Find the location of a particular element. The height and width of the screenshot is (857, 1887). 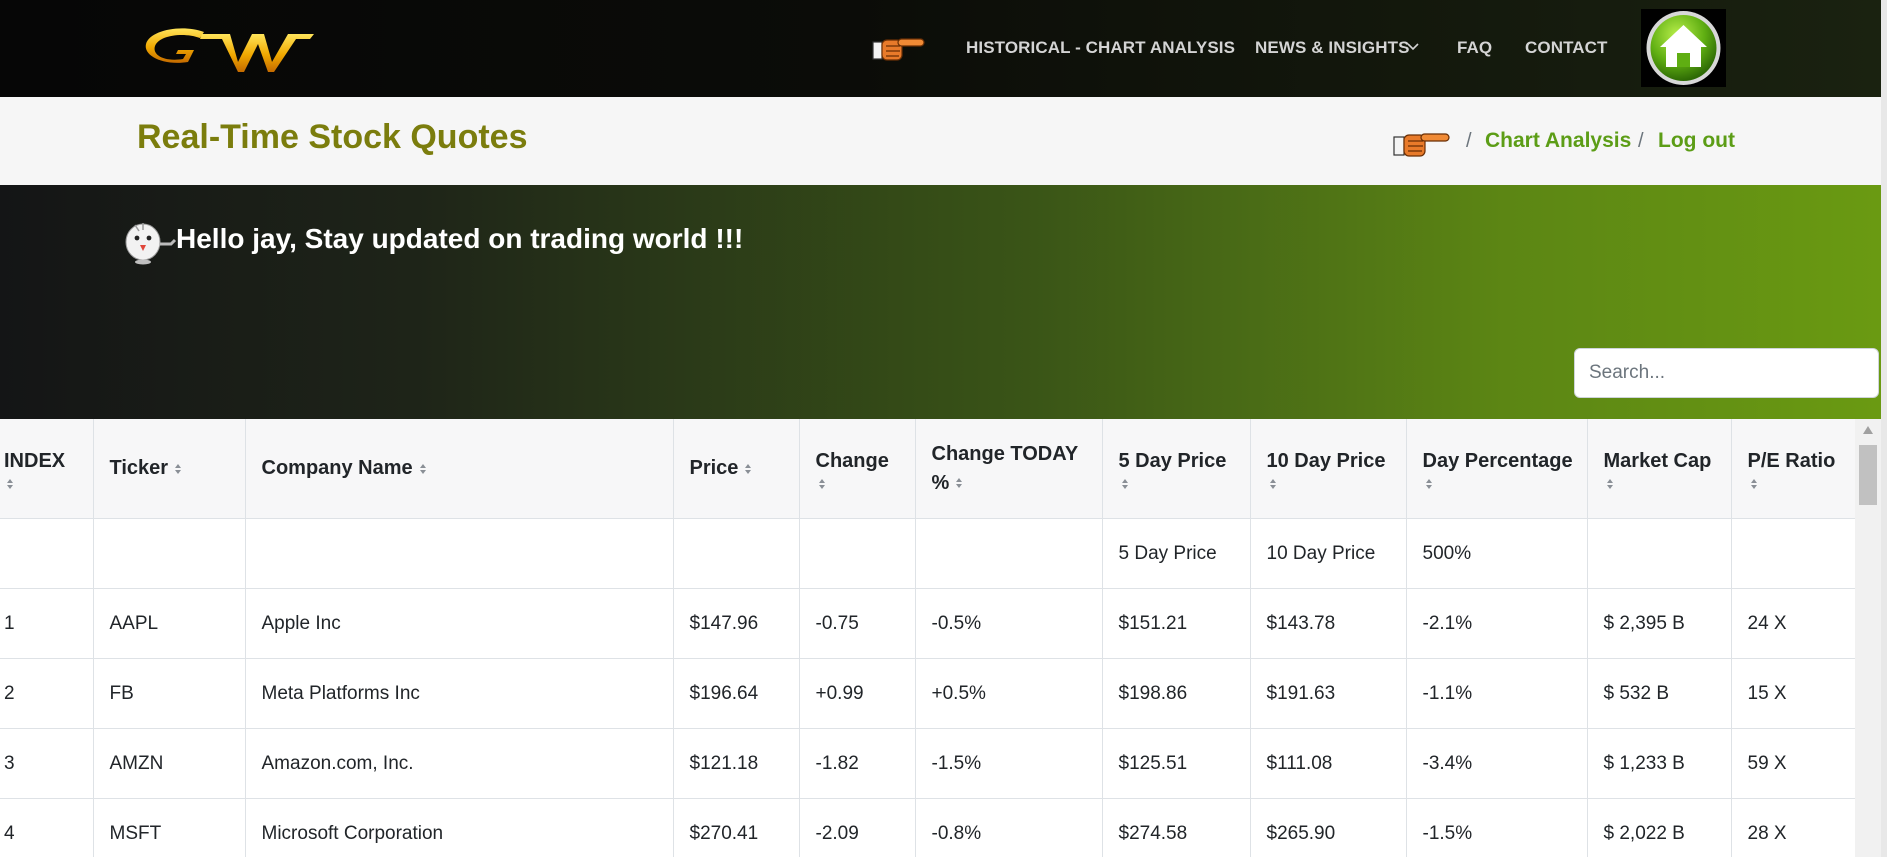

nav-news-insights: NEWS & INSIGHTS is located at coordinates (1332, 48).